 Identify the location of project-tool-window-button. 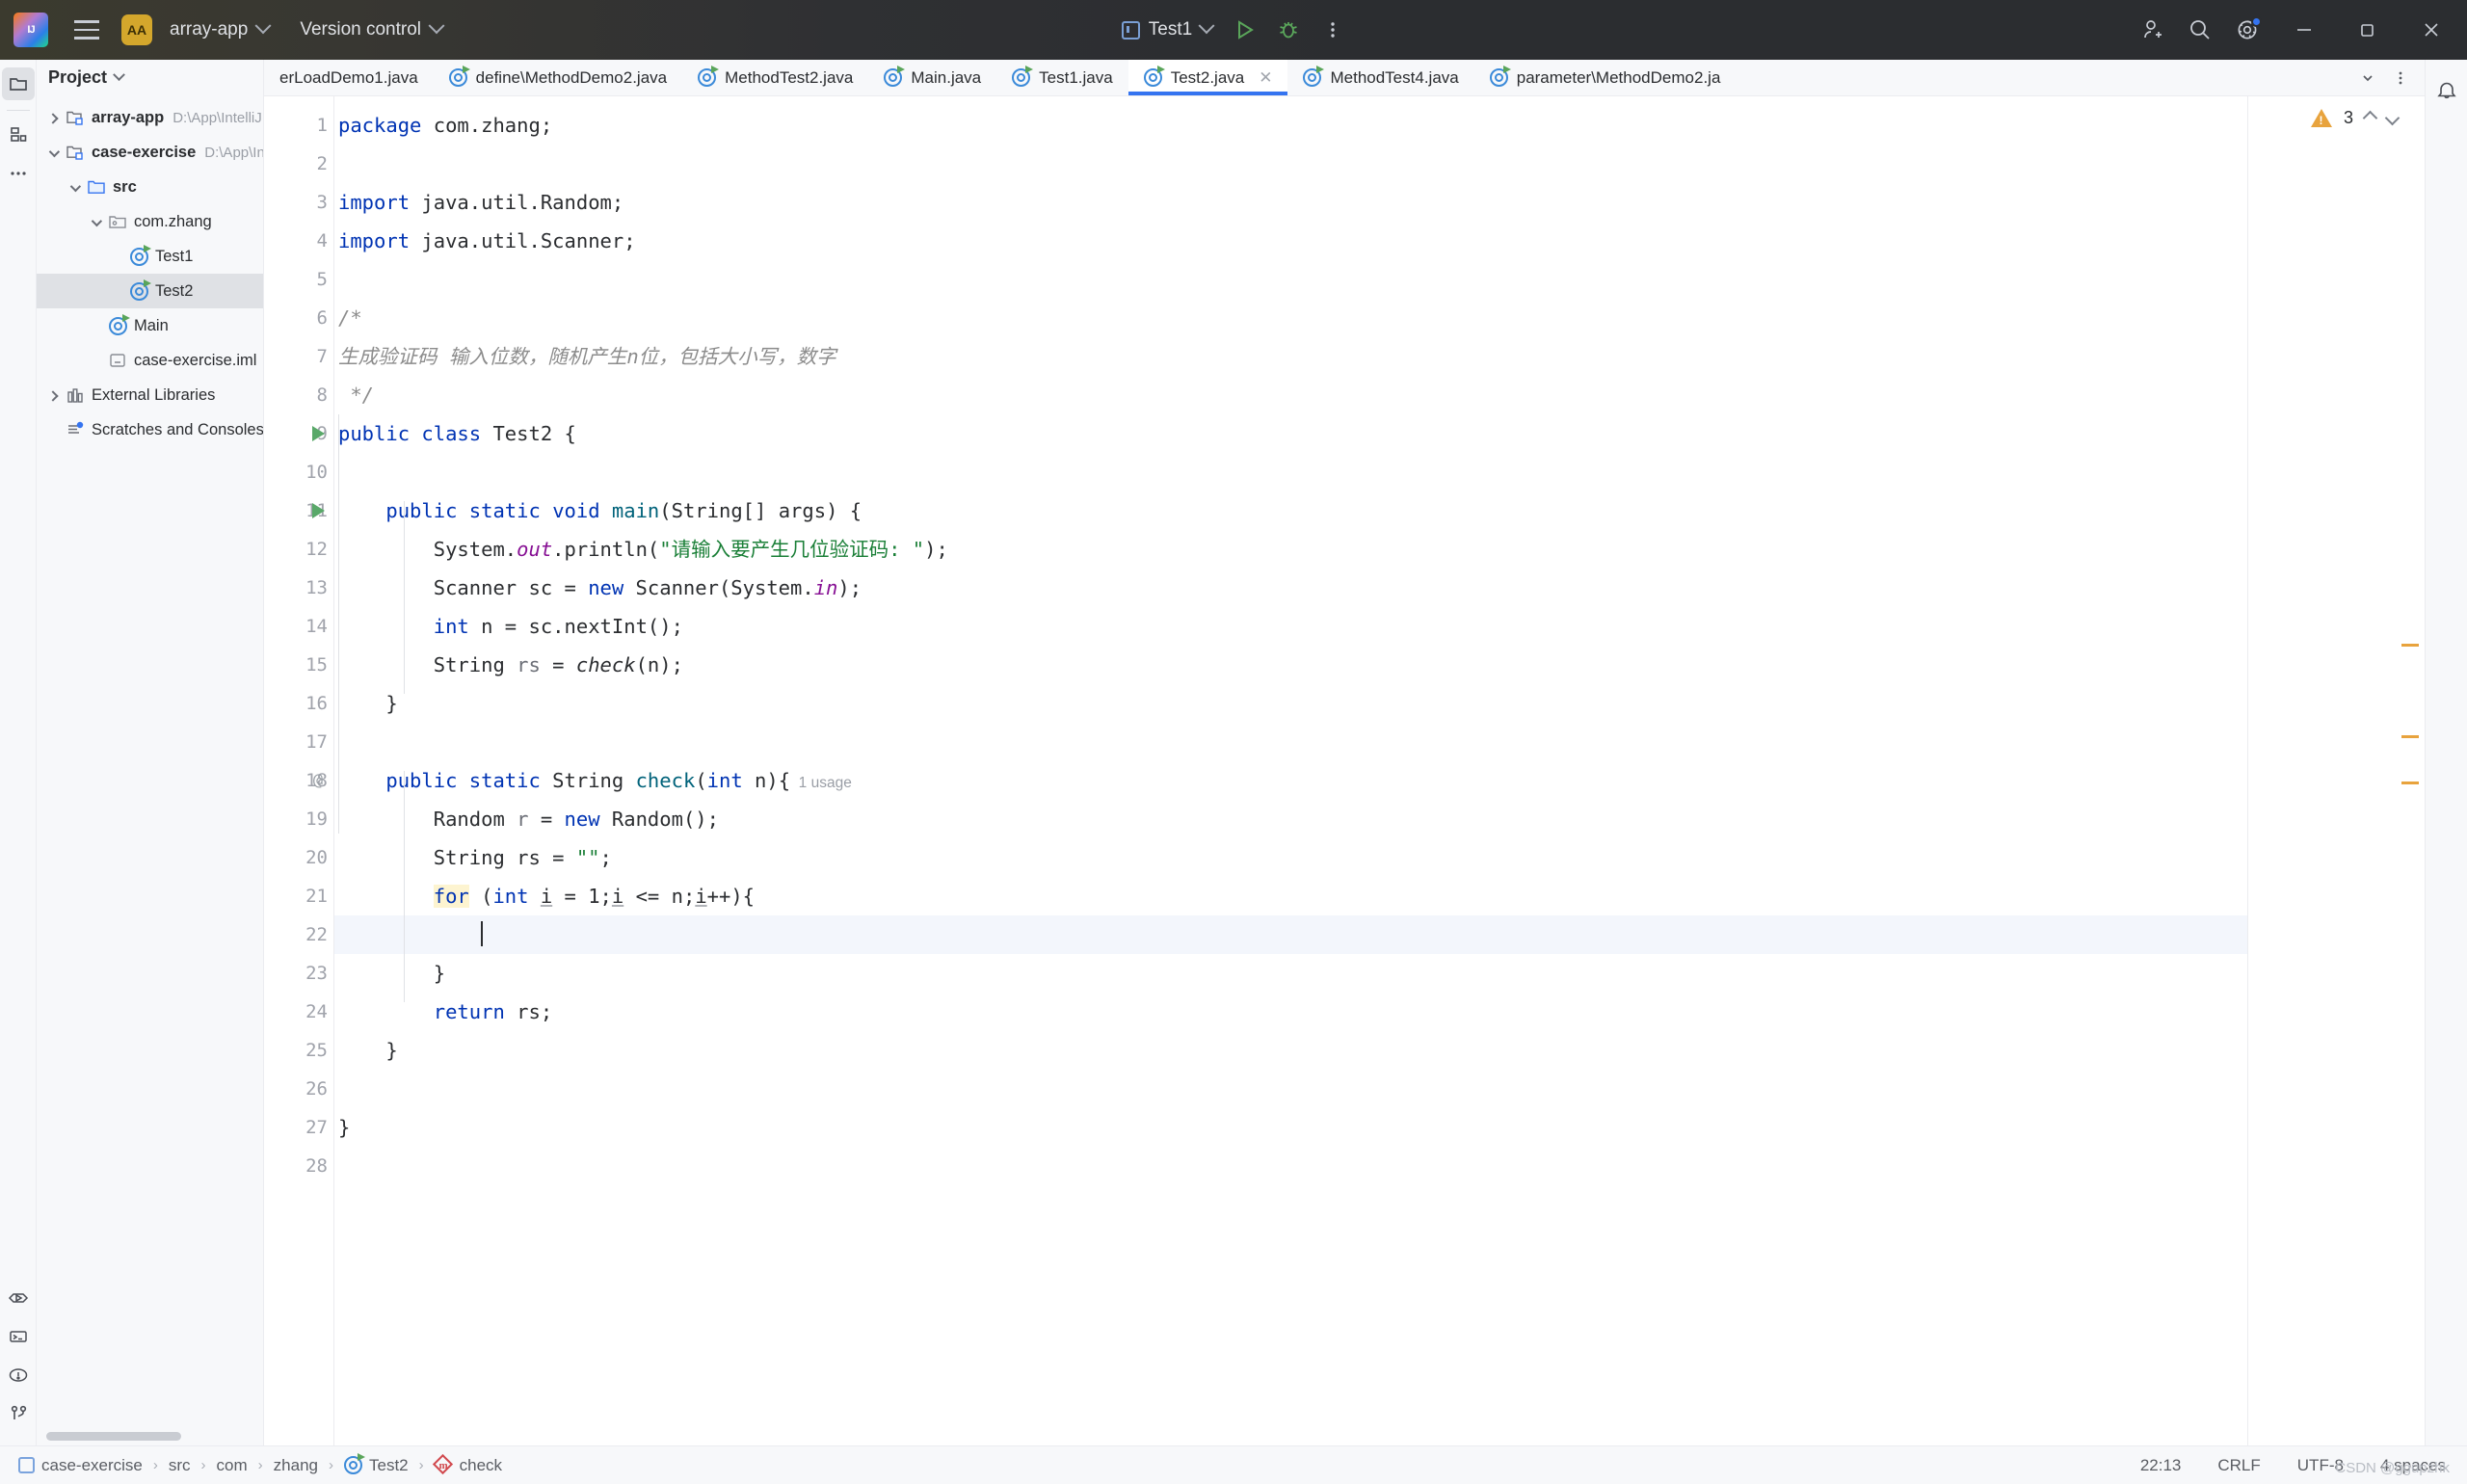
(18, 83).